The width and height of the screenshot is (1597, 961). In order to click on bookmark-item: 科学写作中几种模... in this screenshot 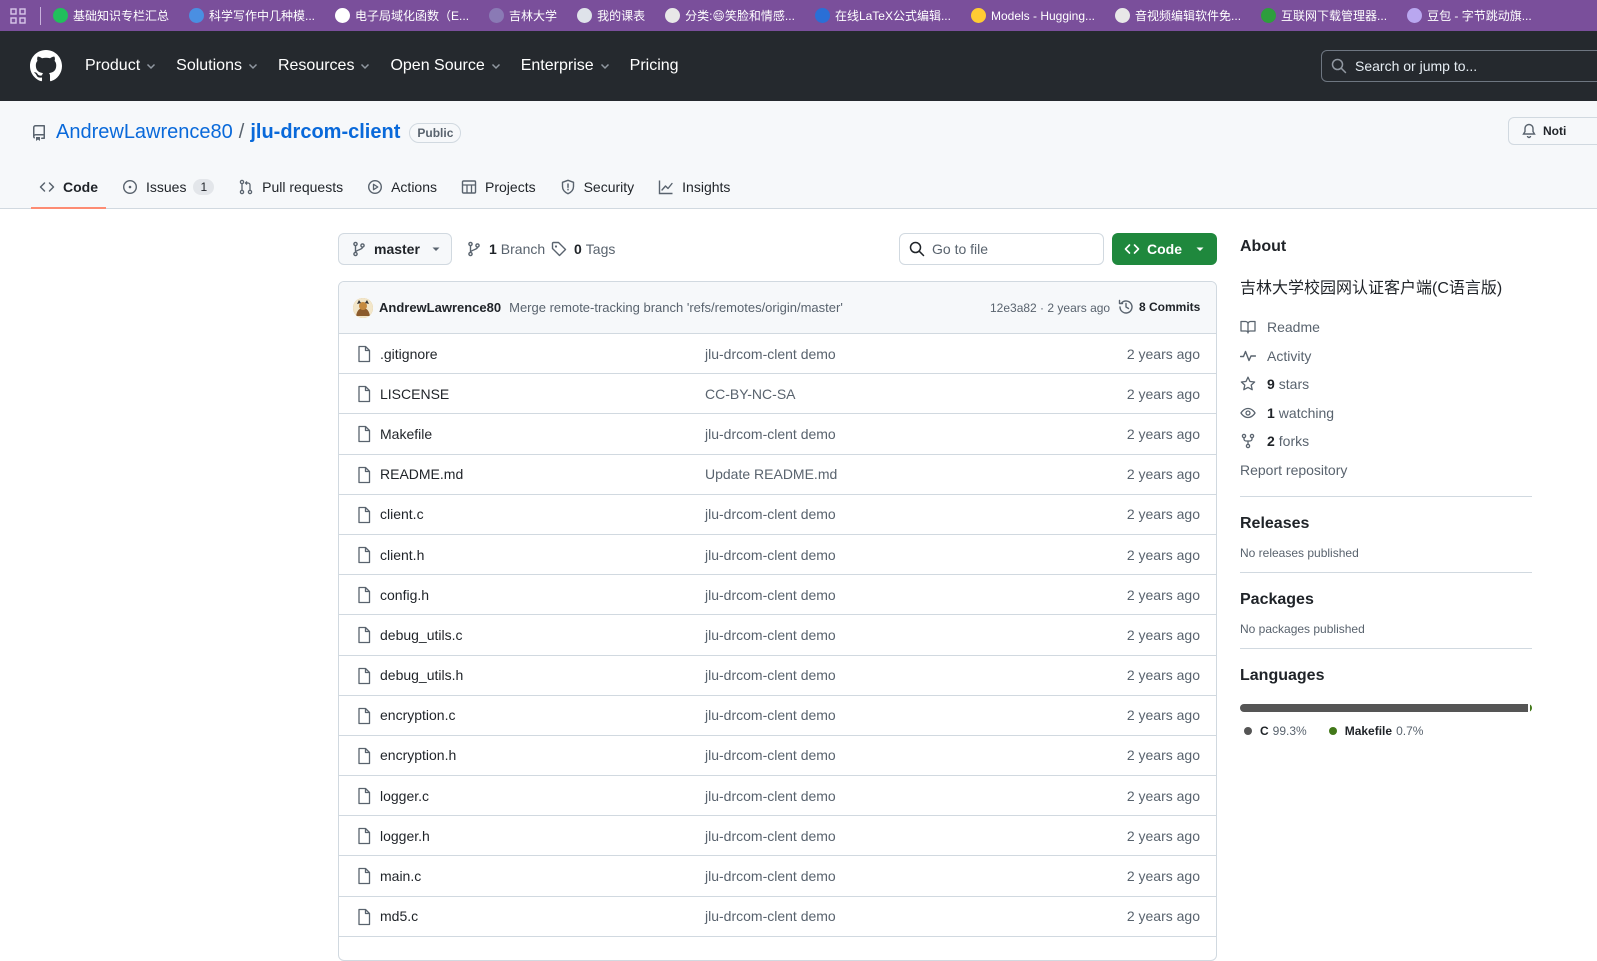, I will do `click(252, 15)`.